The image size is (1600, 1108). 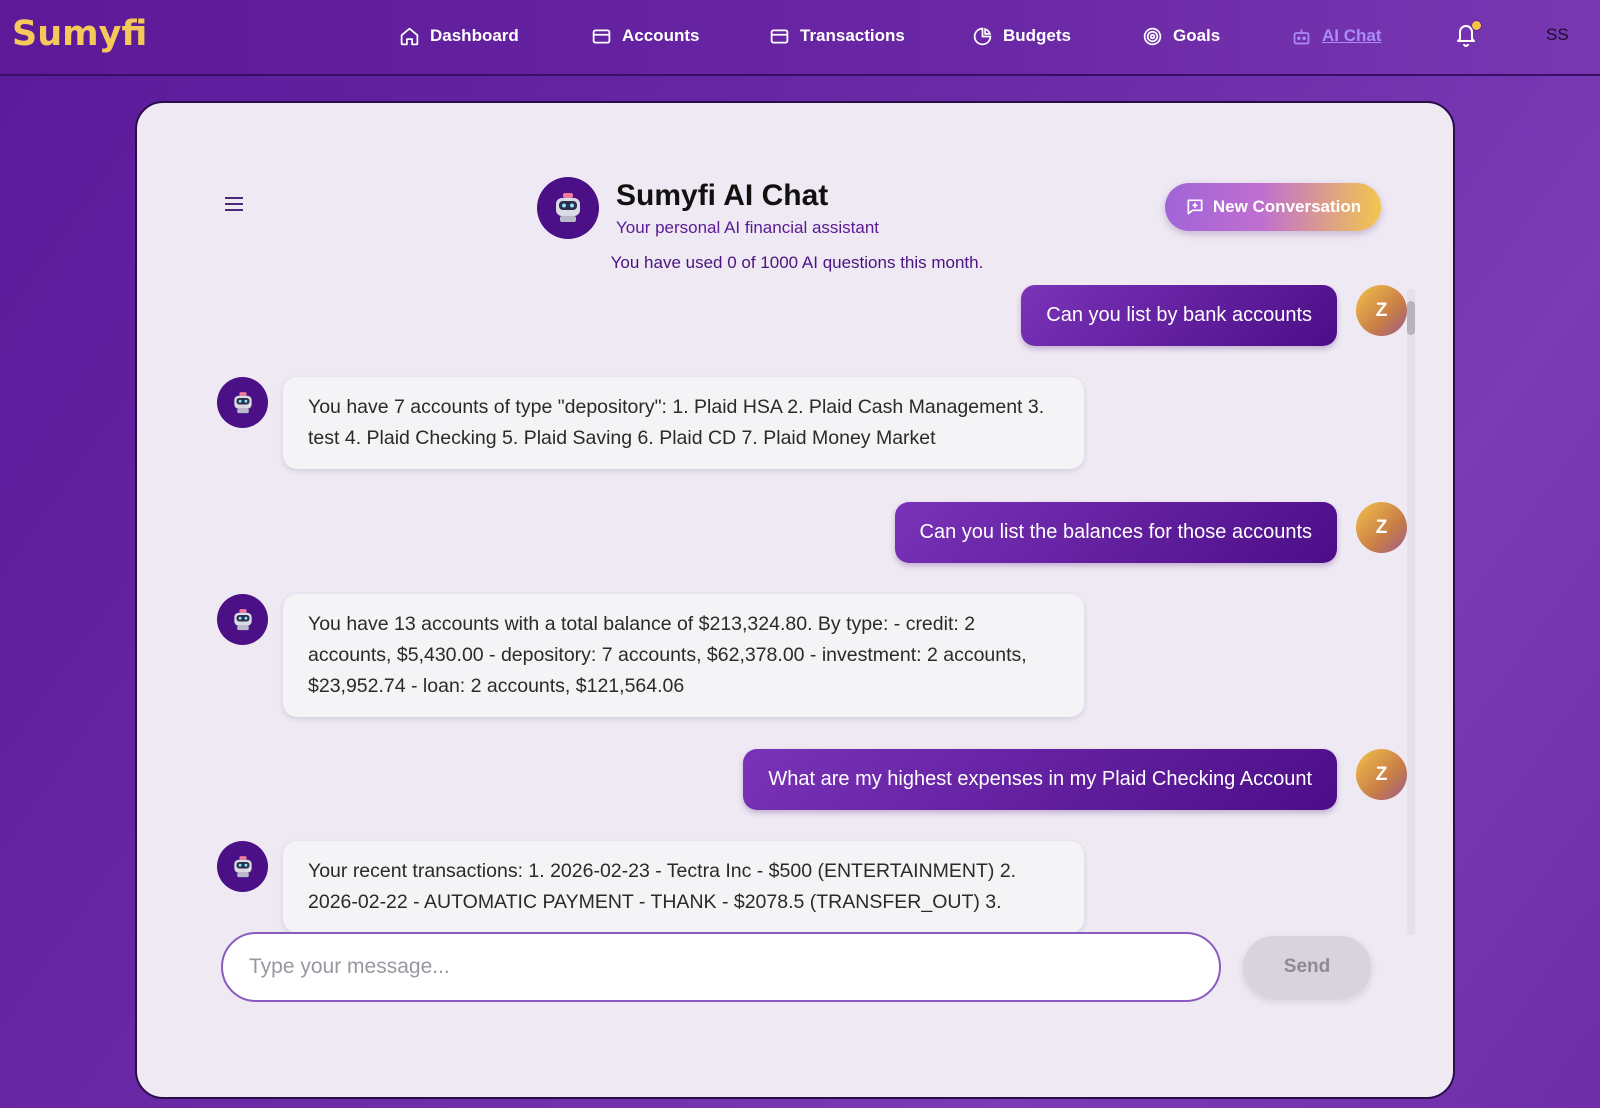 What do you see at coordinates (661, 35) in the screenshot?
I see `nav-accounts-label: Accounts` at bounding box center [661, 35].